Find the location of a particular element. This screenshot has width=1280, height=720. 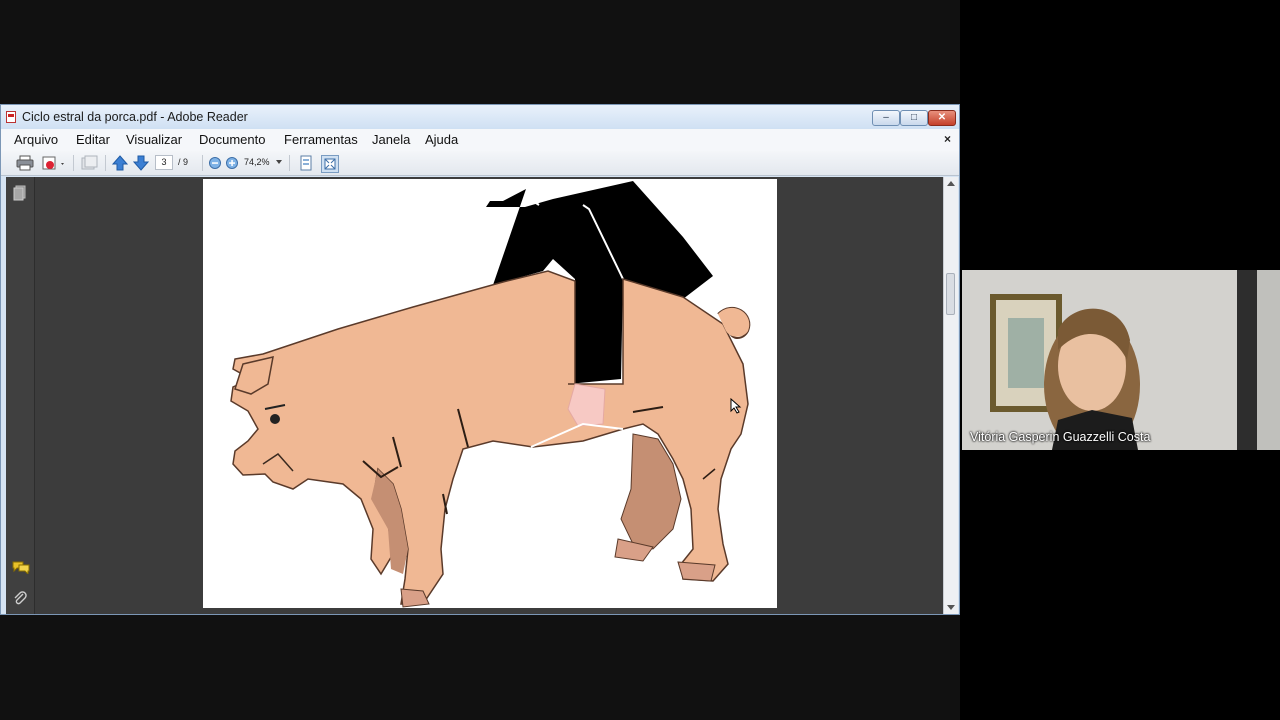

close-document-button: × is located at coordinates (947, 139).